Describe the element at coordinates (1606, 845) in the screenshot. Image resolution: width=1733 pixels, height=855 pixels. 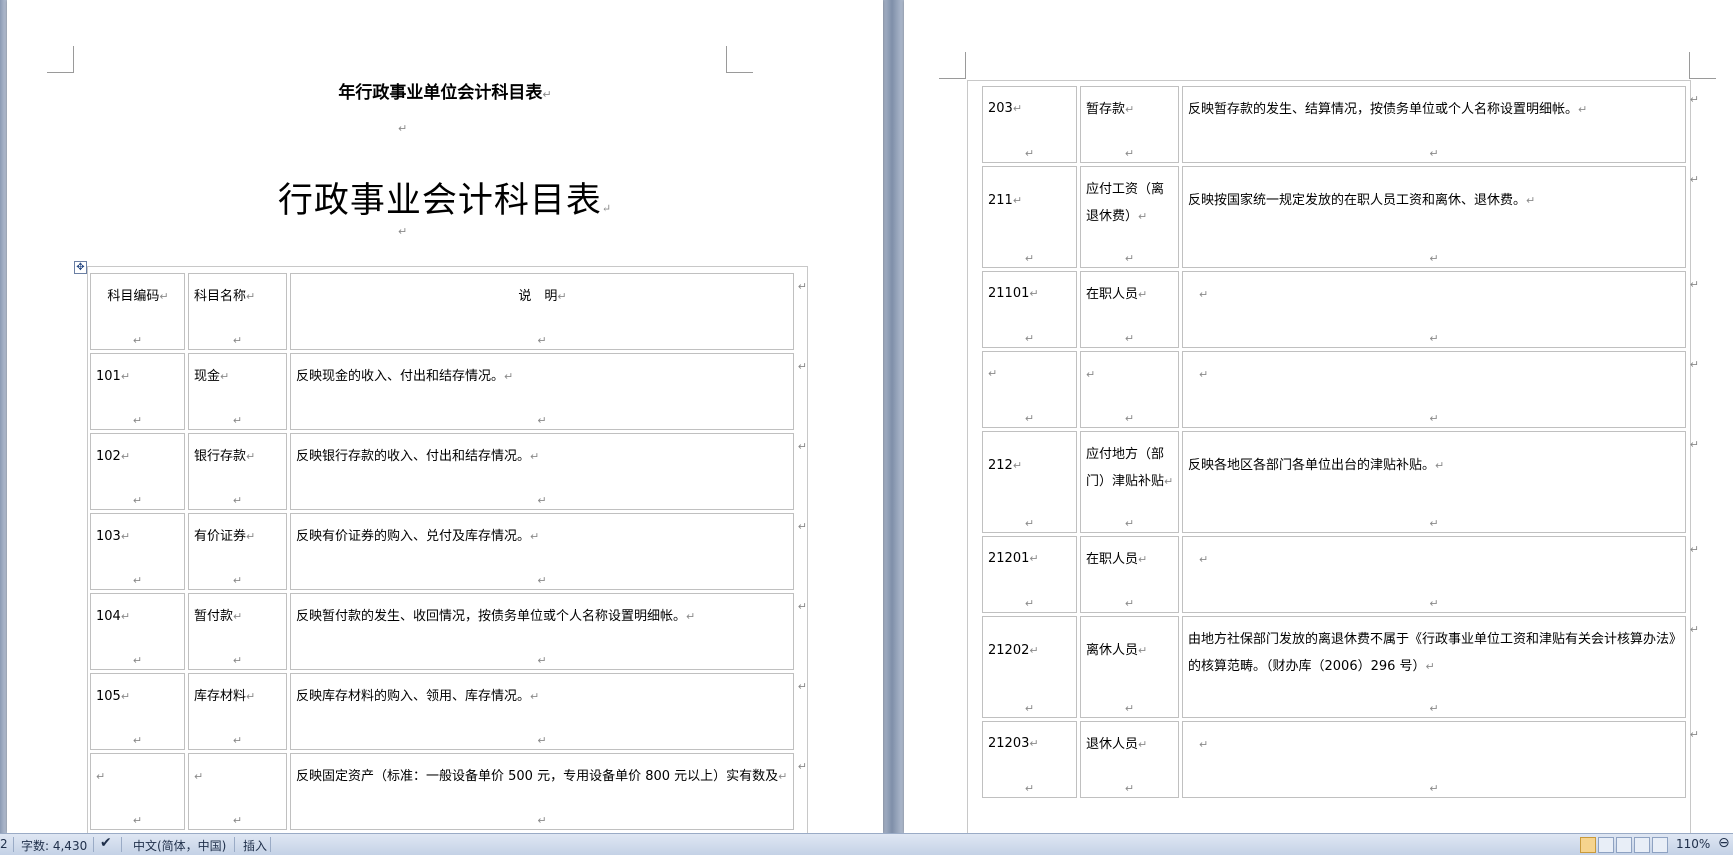
I see `full-screen-reading-view-icon` at that location.